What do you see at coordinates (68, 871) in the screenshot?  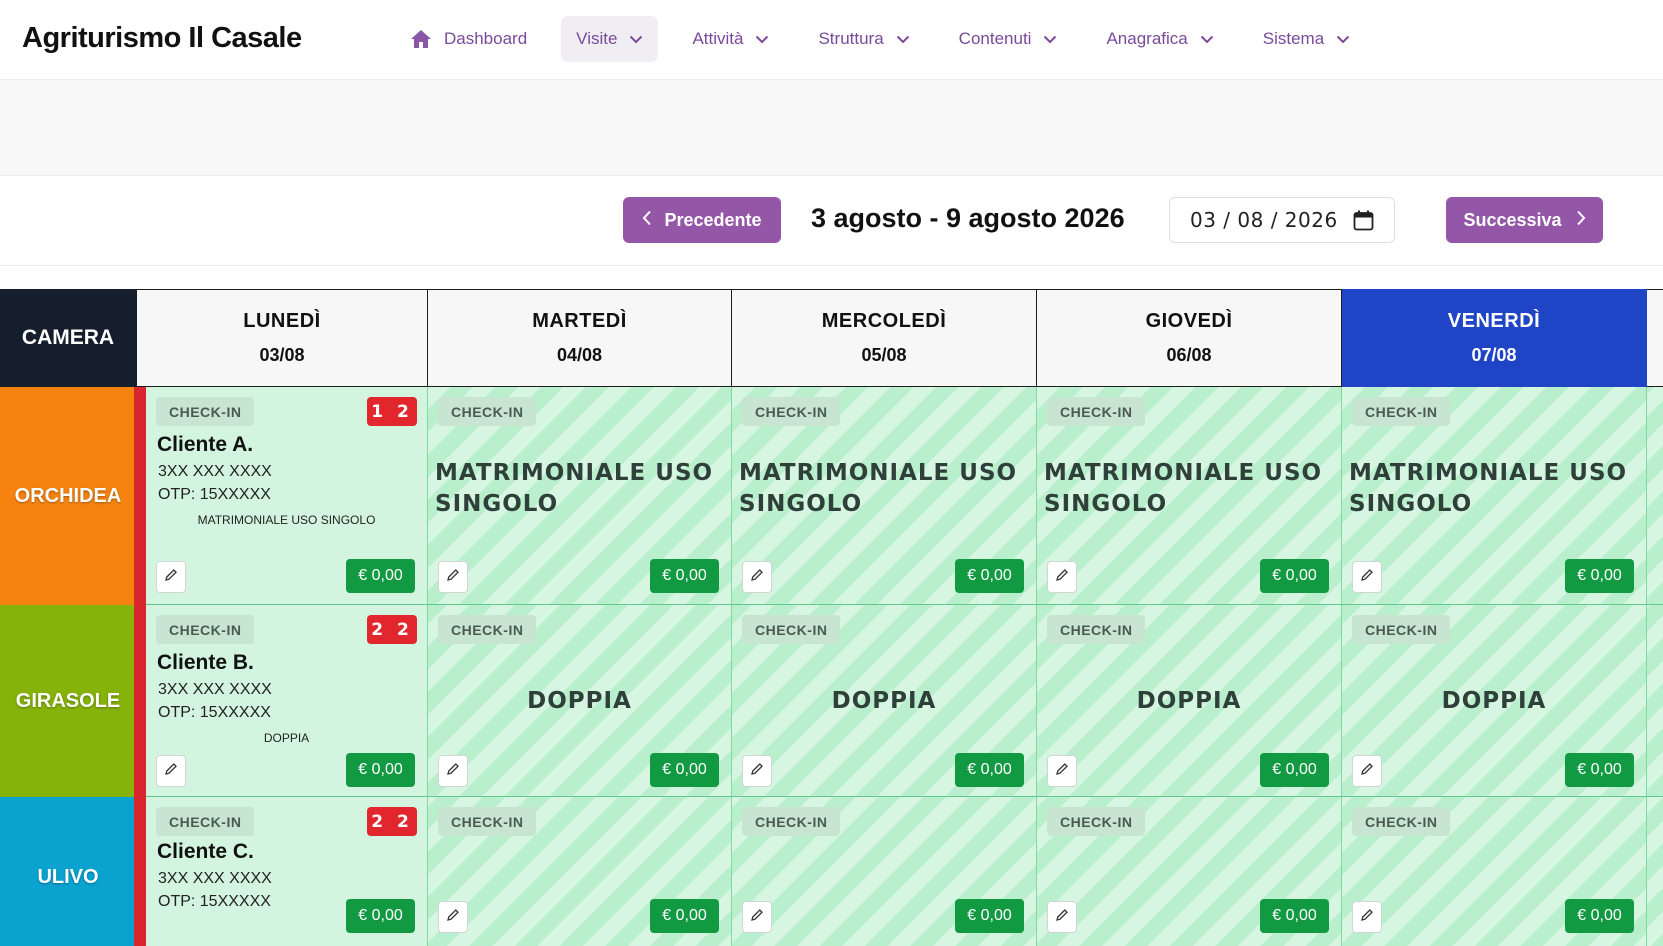 I see `room-label-ulivo: ULIVO` at bounding box center [68, 871].